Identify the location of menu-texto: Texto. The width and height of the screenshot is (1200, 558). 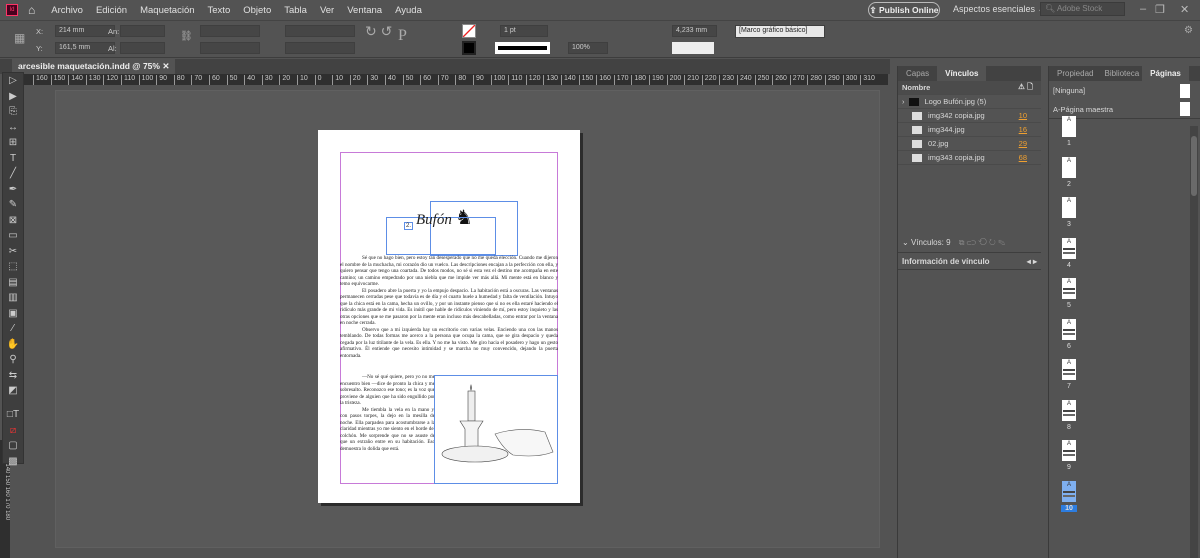
(219, 10).